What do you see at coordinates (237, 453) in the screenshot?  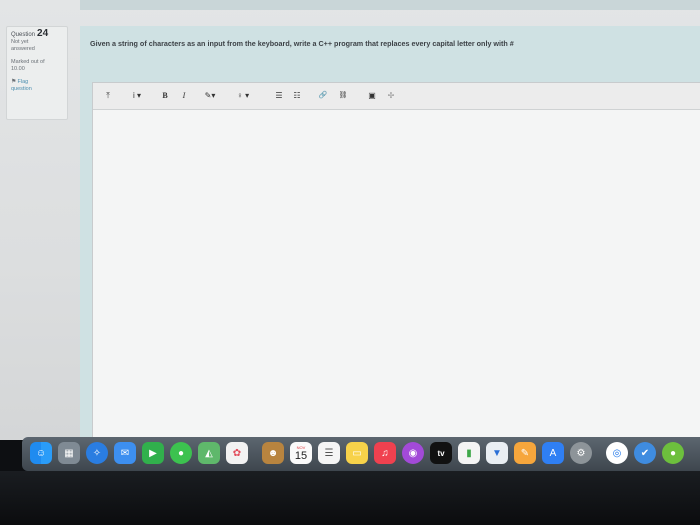 I see `photos-icon: ✿` at bounding box center [237, 453].